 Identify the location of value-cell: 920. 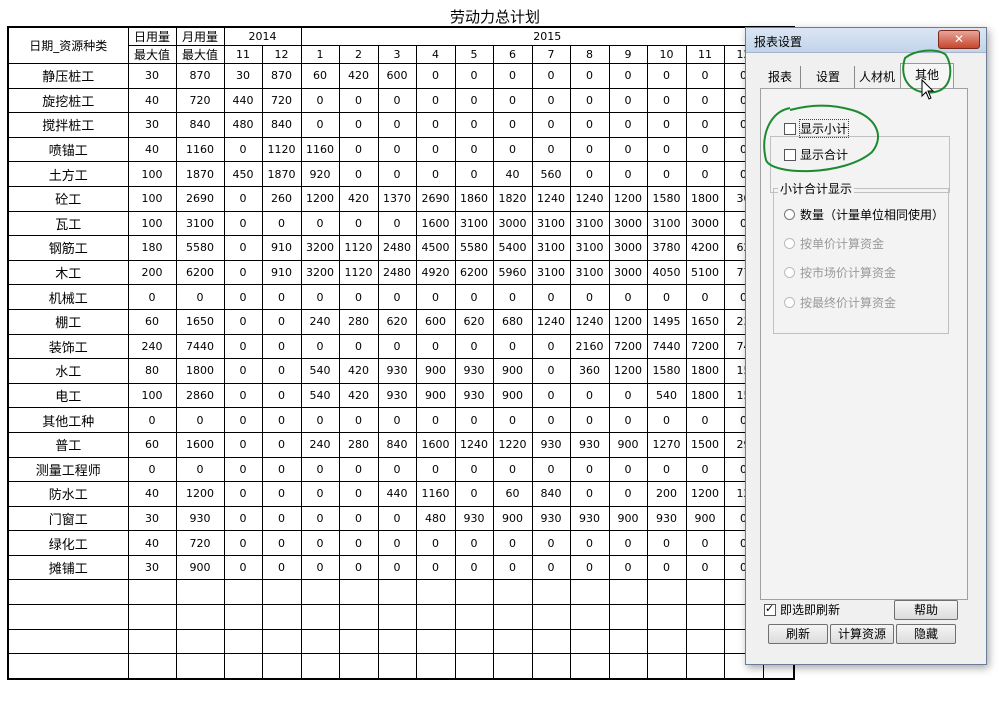
(320, 174).